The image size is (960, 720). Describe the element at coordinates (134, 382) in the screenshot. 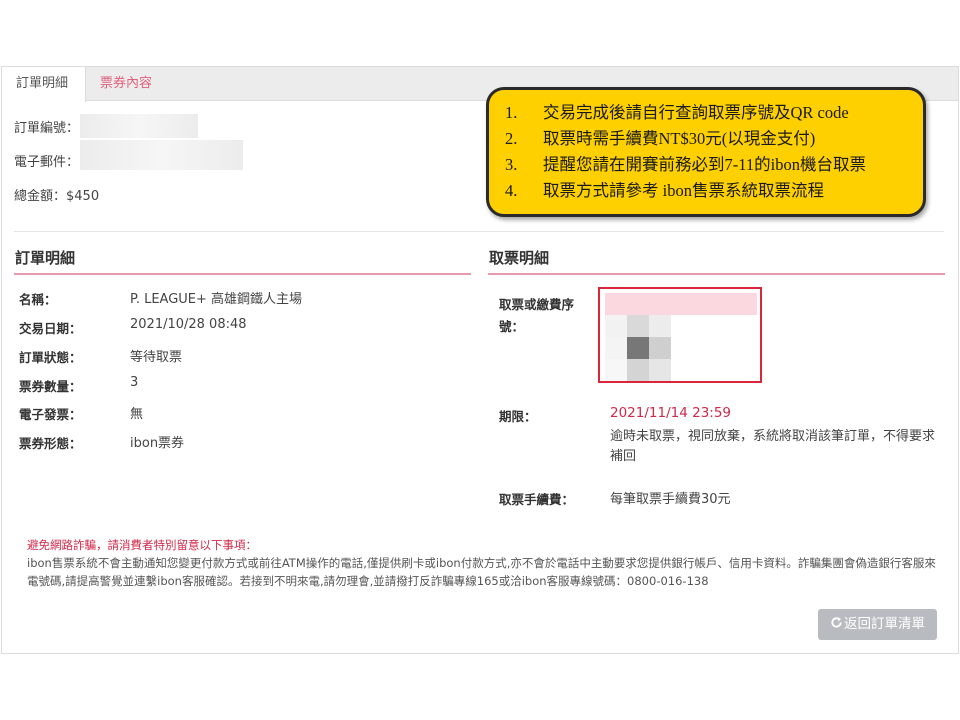

I see `quantity-value: 3` at that location.